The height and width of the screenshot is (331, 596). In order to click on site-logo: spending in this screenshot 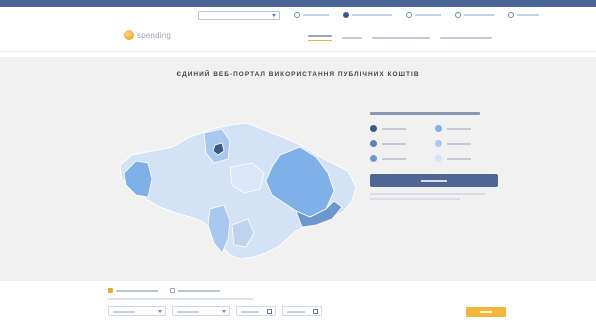, I will do `click(147, 35)`.